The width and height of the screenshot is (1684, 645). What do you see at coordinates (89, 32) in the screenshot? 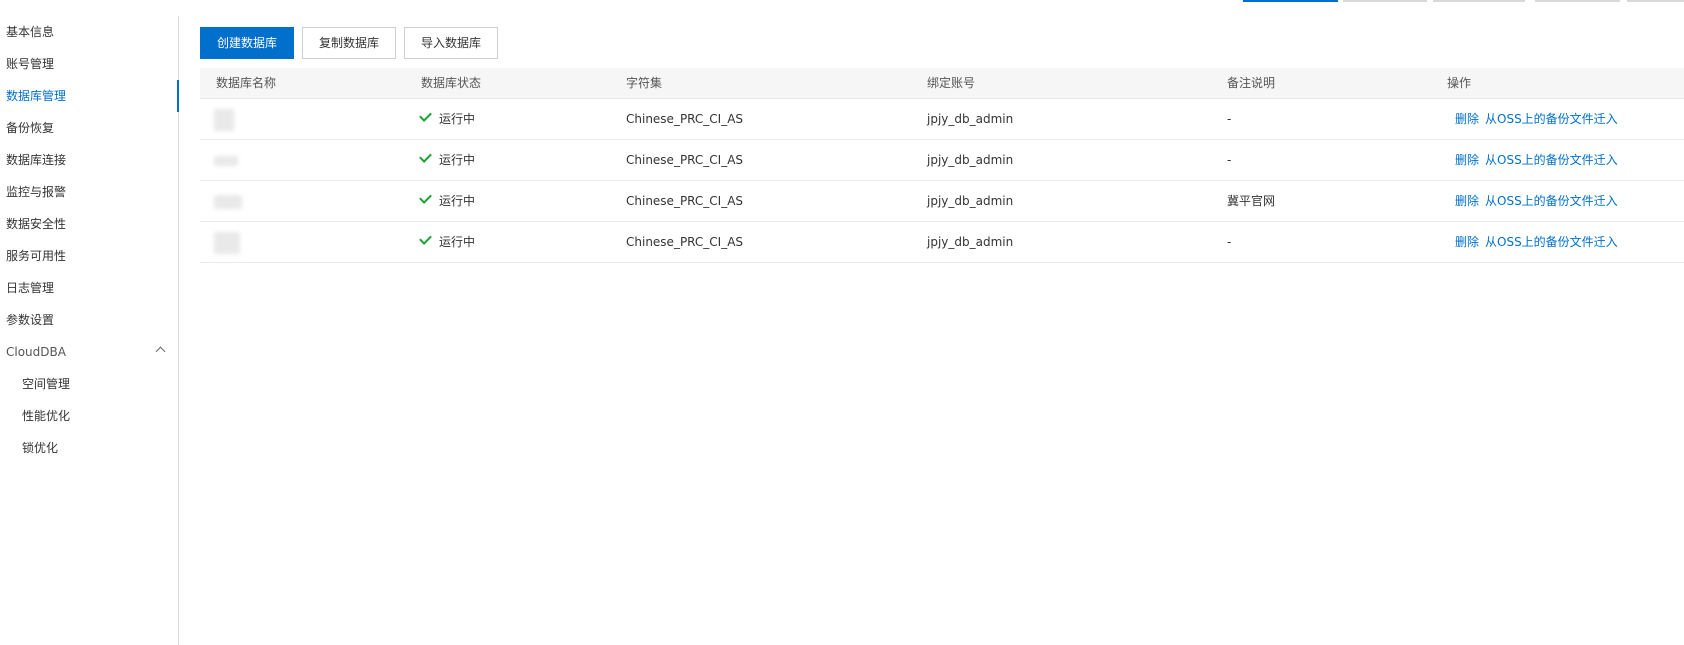
I see `sidebar-item-basic-info: 基本信息` at bounding box center [89, 32].